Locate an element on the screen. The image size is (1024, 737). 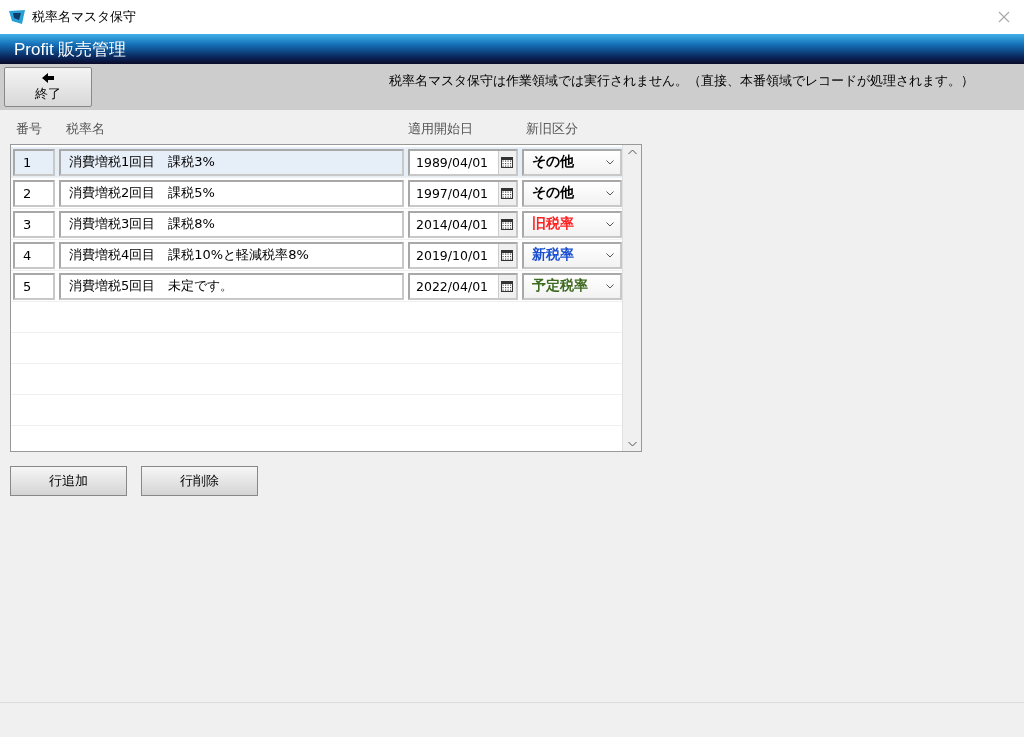
table-row: 2 消費増税2回目 課税5% 1997/04/01 その他 is located at coordinates (316, 193).